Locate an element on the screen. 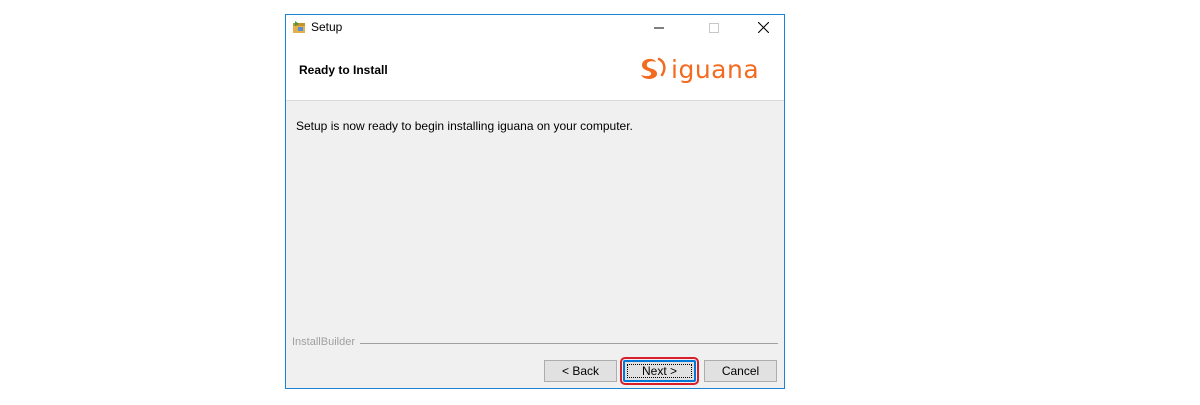 The width and height of the screenshot is (1200, 405). maximize-icon is located at coordinates (714, 27).